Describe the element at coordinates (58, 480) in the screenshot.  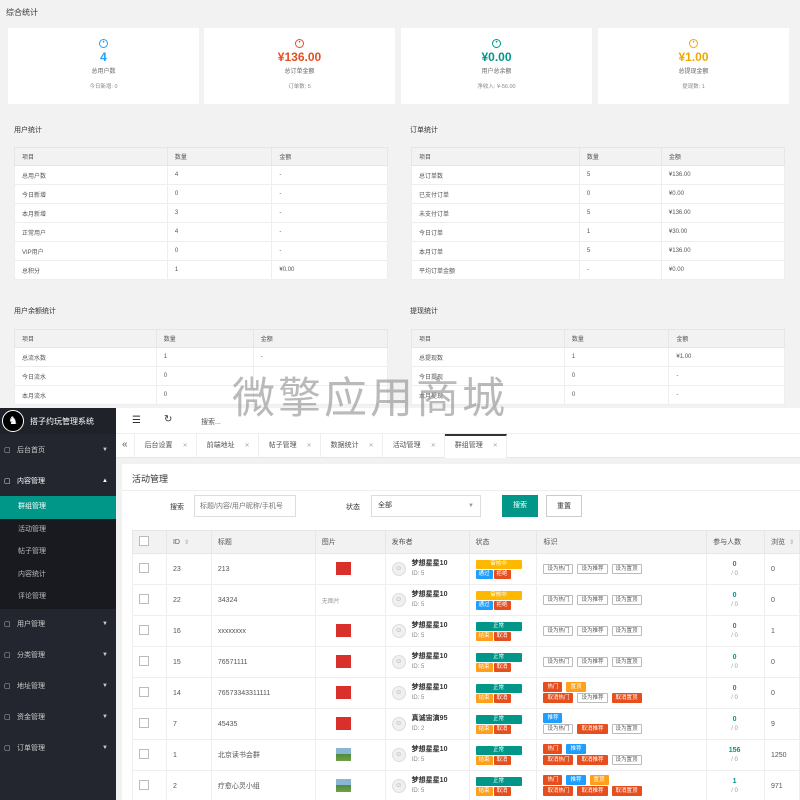
I see `sidebar-item: ▢ 内容管理 ▲` at that location.